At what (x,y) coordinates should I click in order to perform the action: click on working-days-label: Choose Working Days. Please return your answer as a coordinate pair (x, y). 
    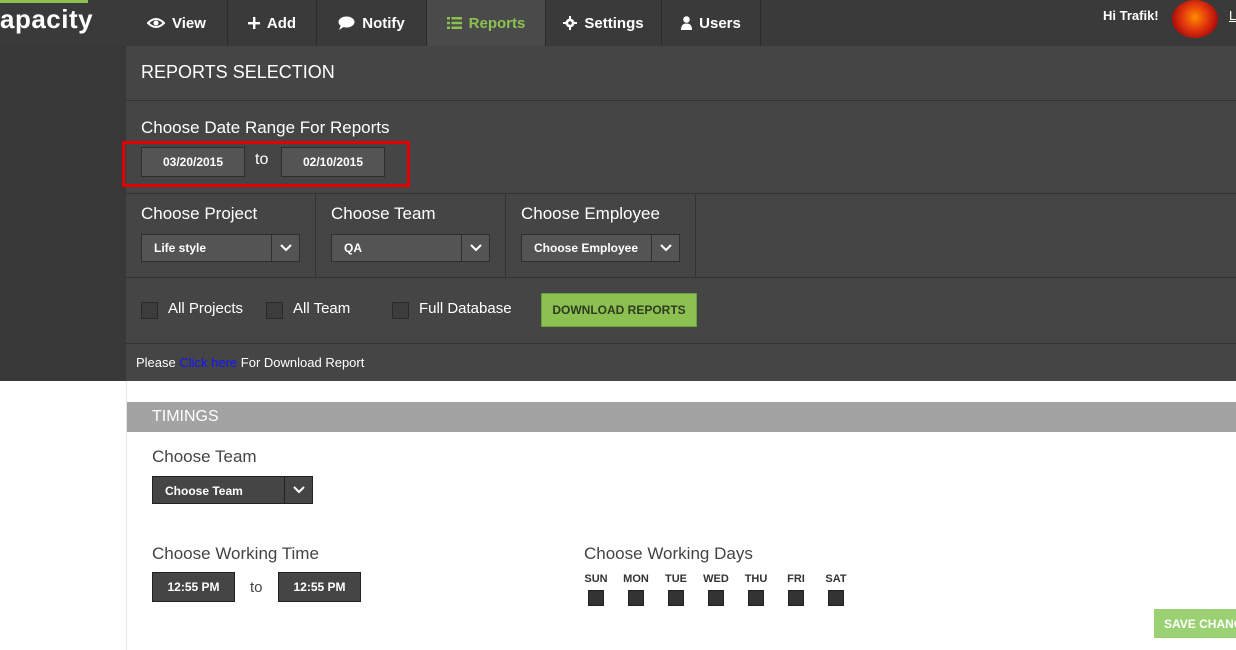
    Looking at the image, I should click on (668, 553).